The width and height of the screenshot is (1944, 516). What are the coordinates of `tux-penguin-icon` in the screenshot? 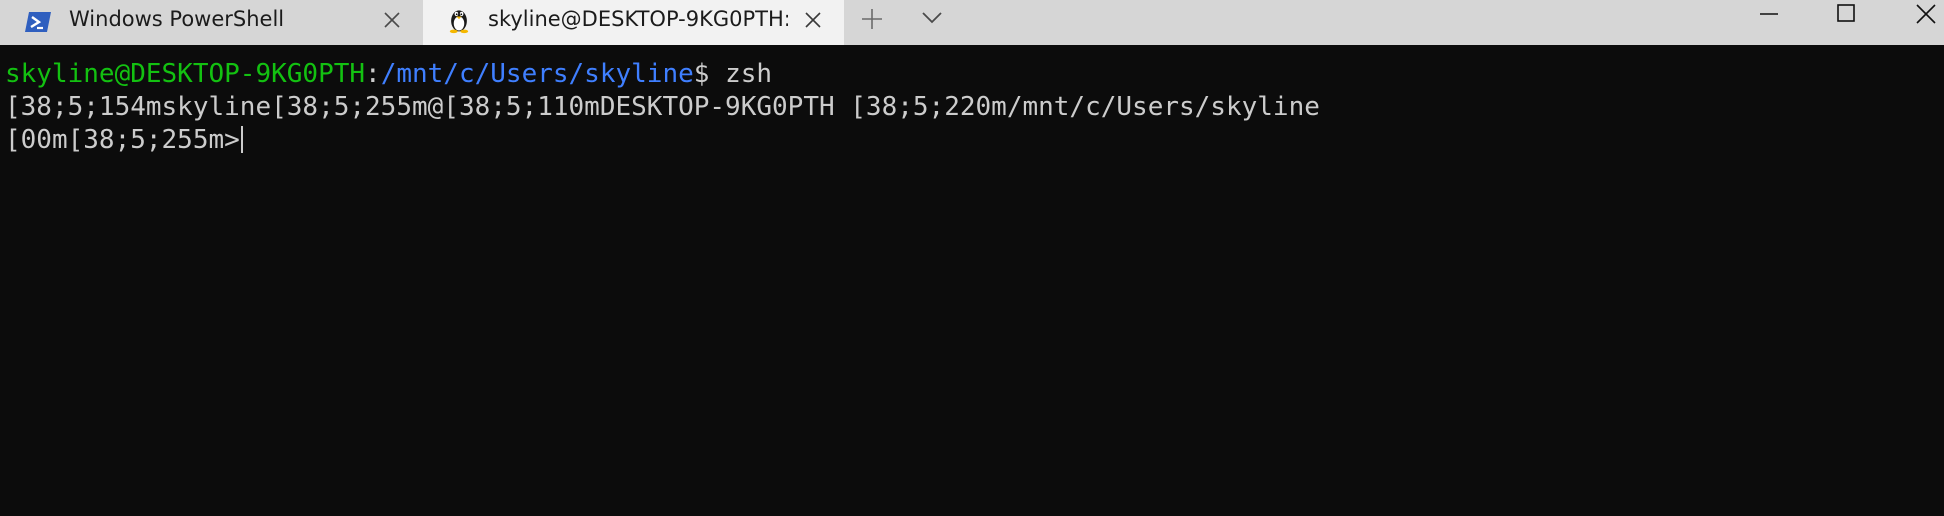 It's located at (459, 22).